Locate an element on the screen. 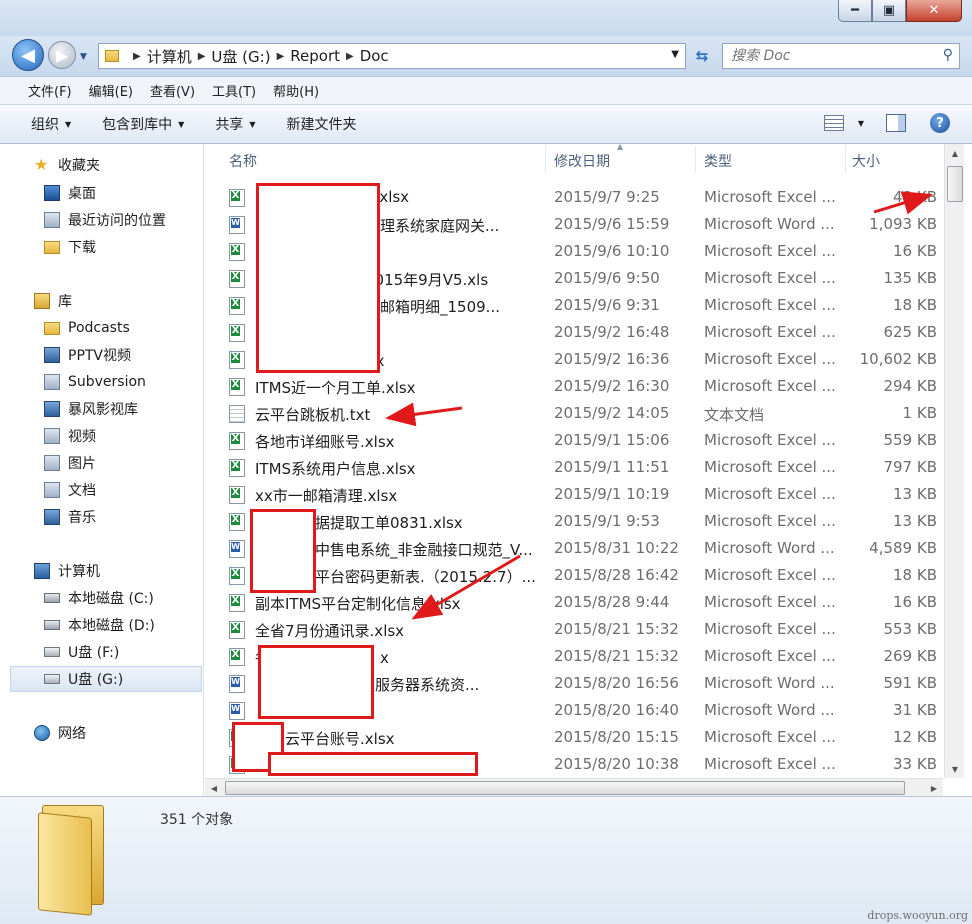 This screenshot has width=972, height=924. address-dropdown-icon: ▼ is located at coordinates (675, 54).